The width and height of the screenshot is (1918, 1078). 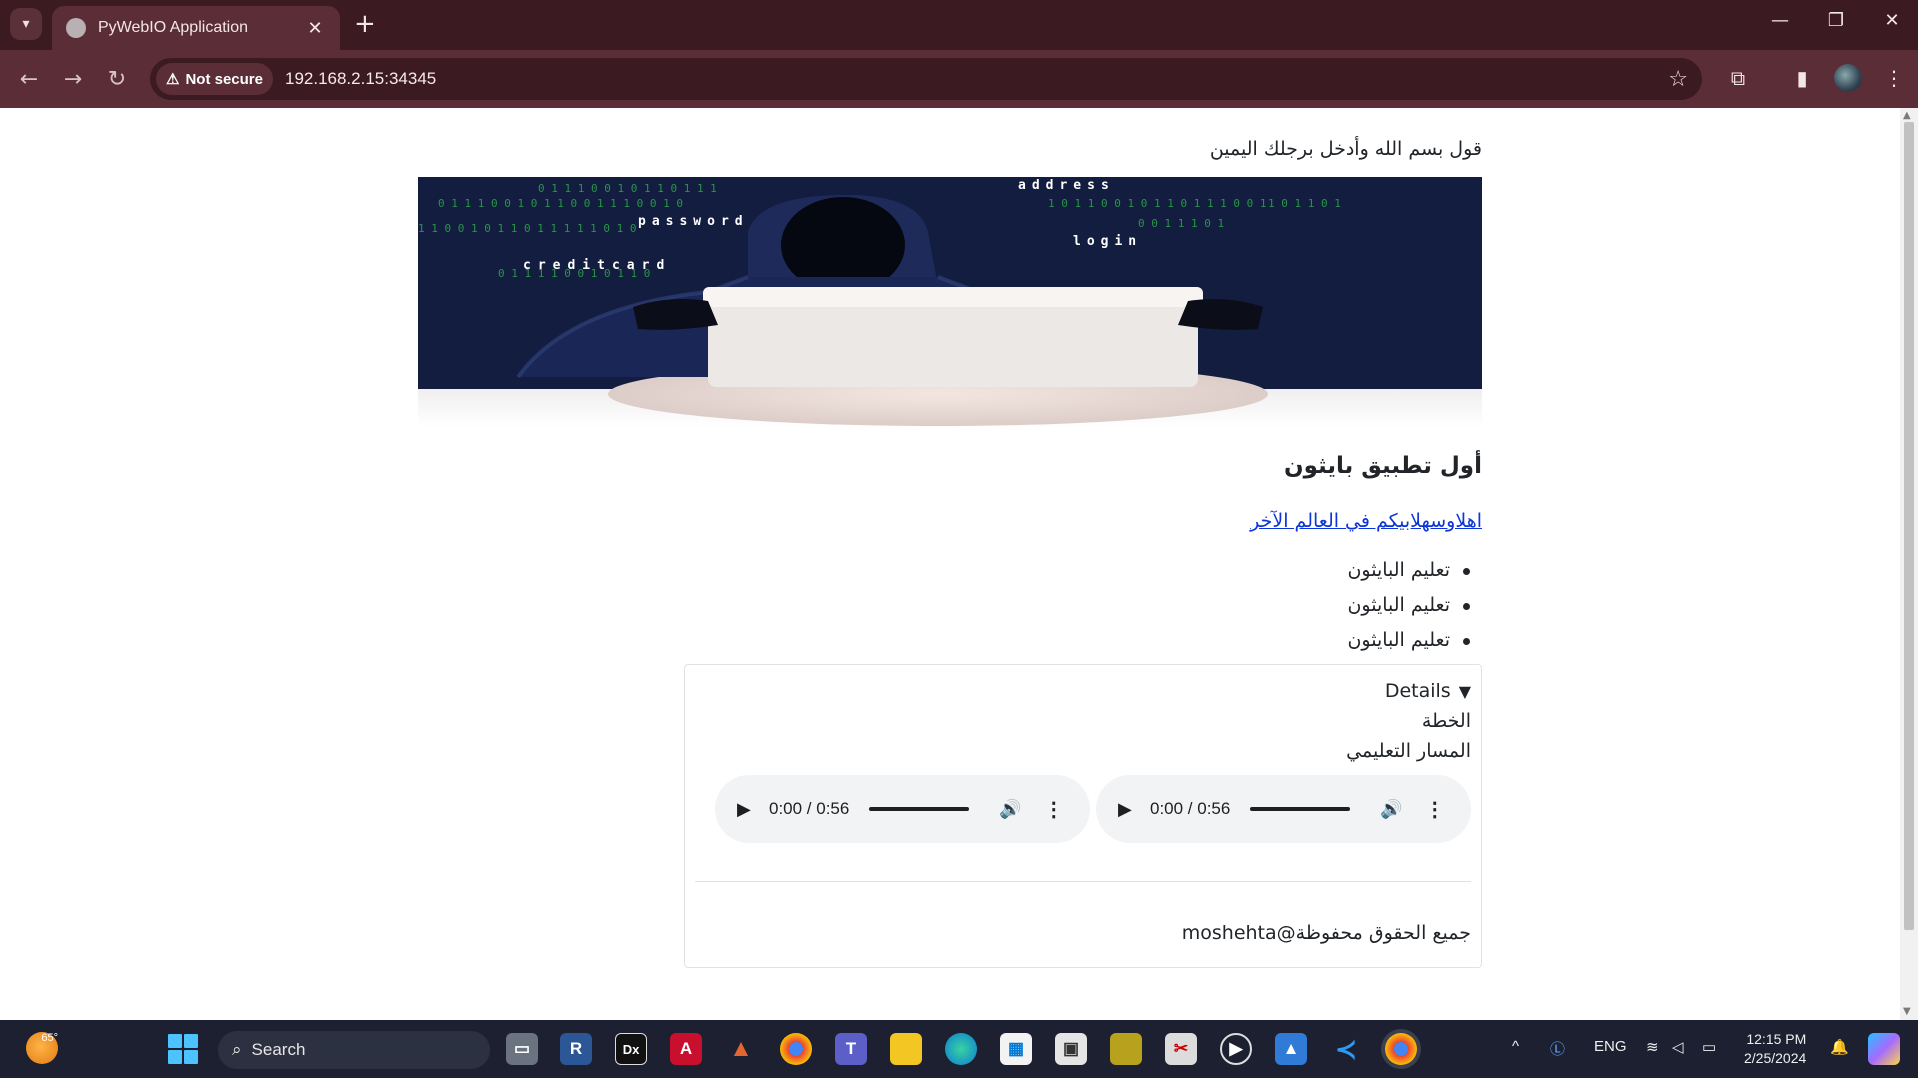 I want to click on windows-start-icon, so click(x=183, y=1049).